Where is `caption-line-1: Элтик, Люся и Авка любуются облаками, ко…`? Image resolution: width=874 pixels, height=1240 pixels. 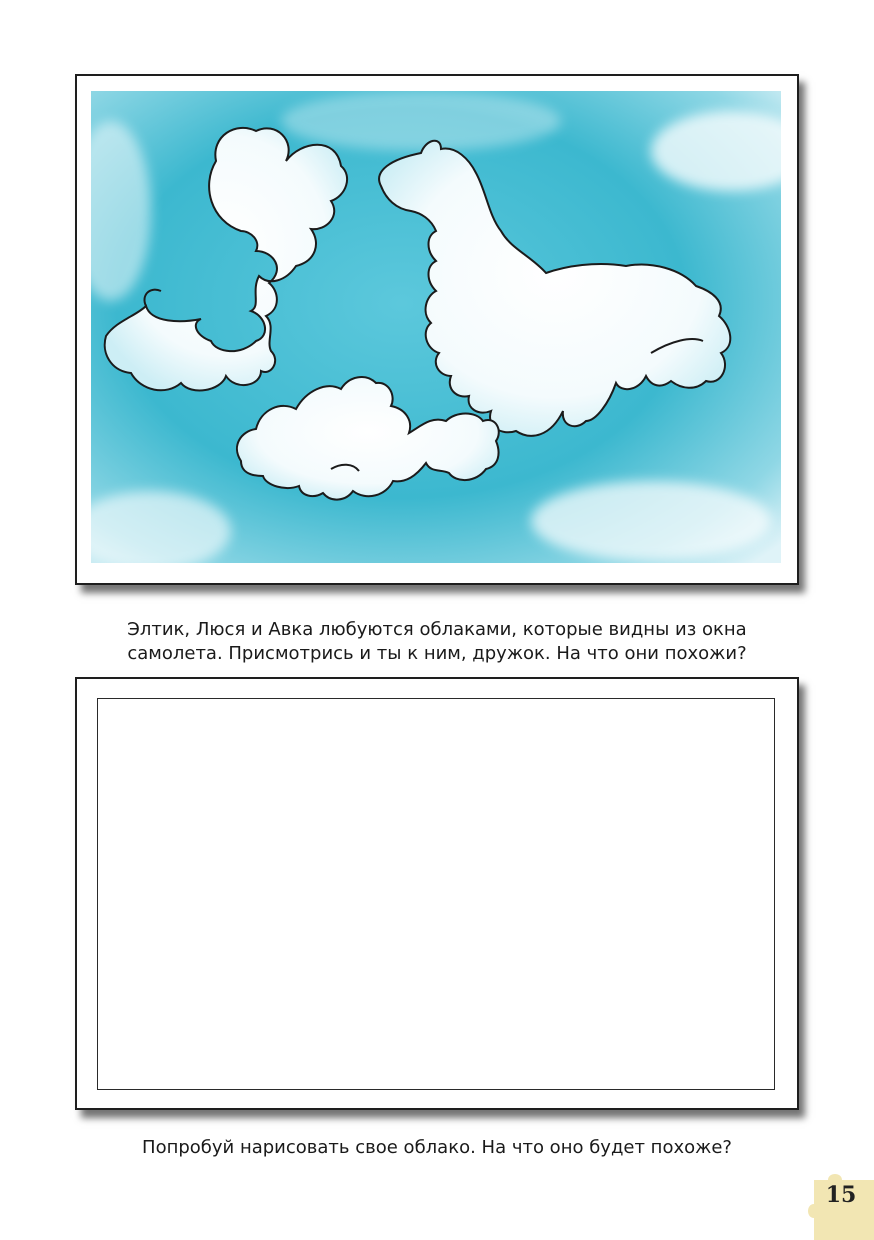 caption-line-1: Элтик, Люся и Авка любуются облаками, ко… is located at coordinates (437, 629).